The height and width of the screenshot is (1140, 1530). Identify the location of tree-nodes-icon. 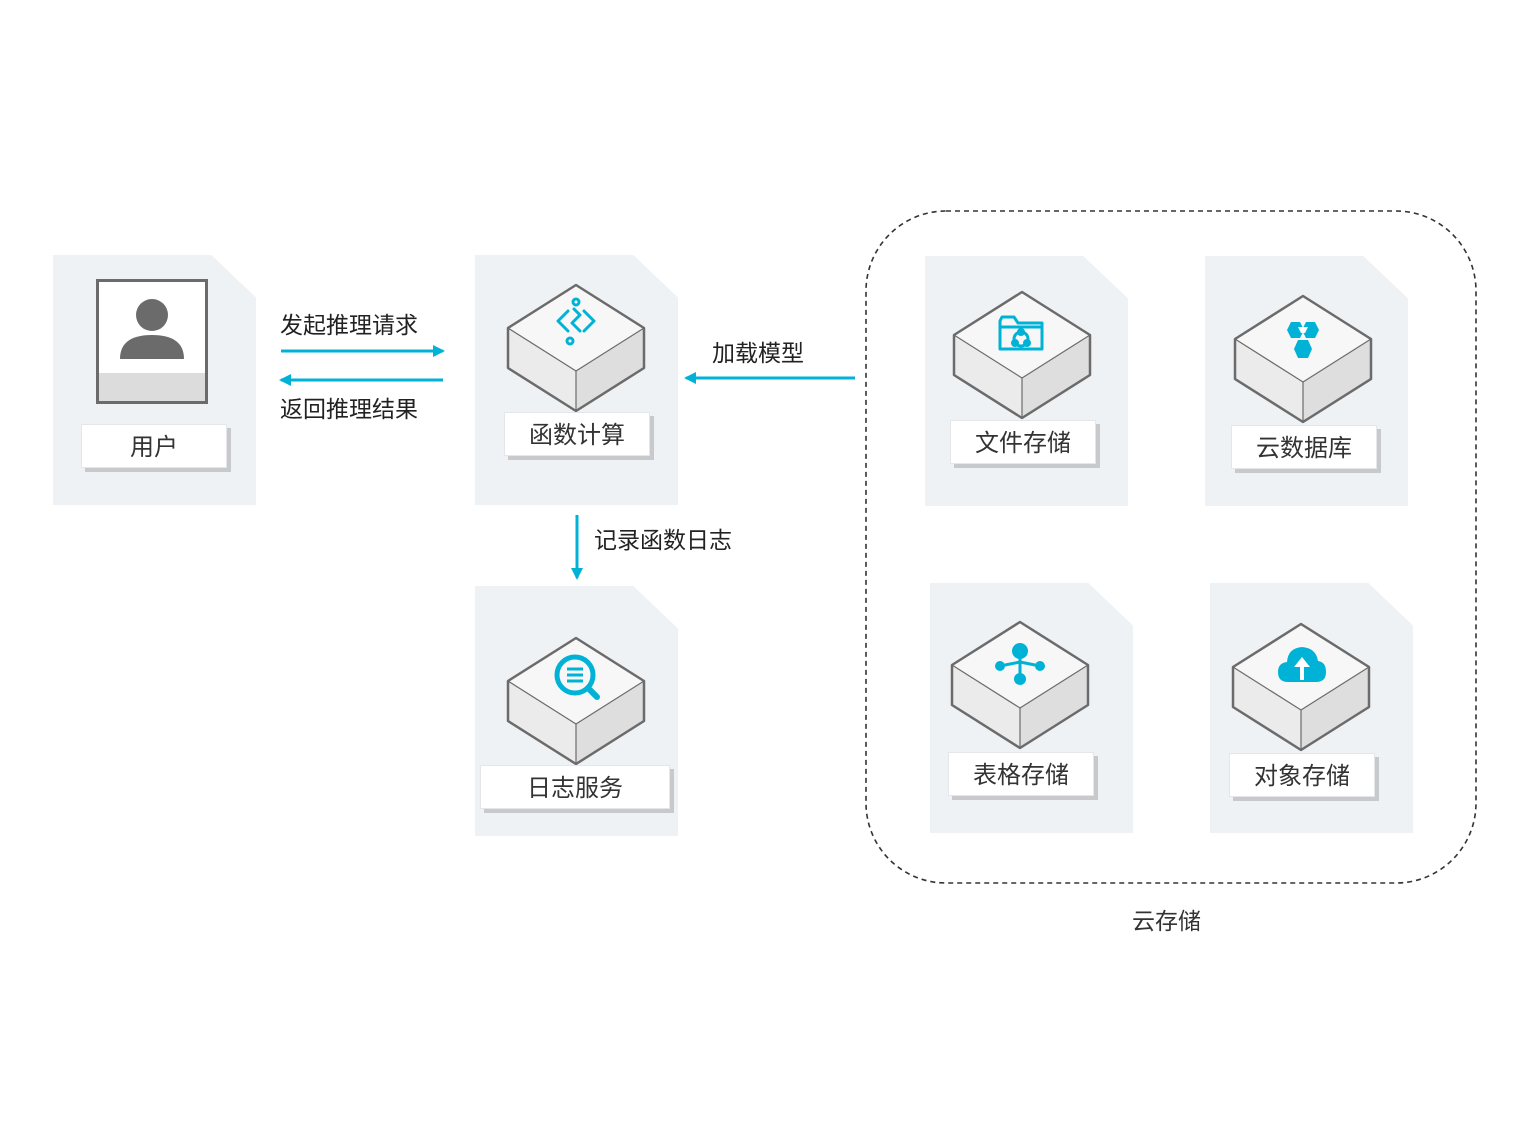
(1020, 664).